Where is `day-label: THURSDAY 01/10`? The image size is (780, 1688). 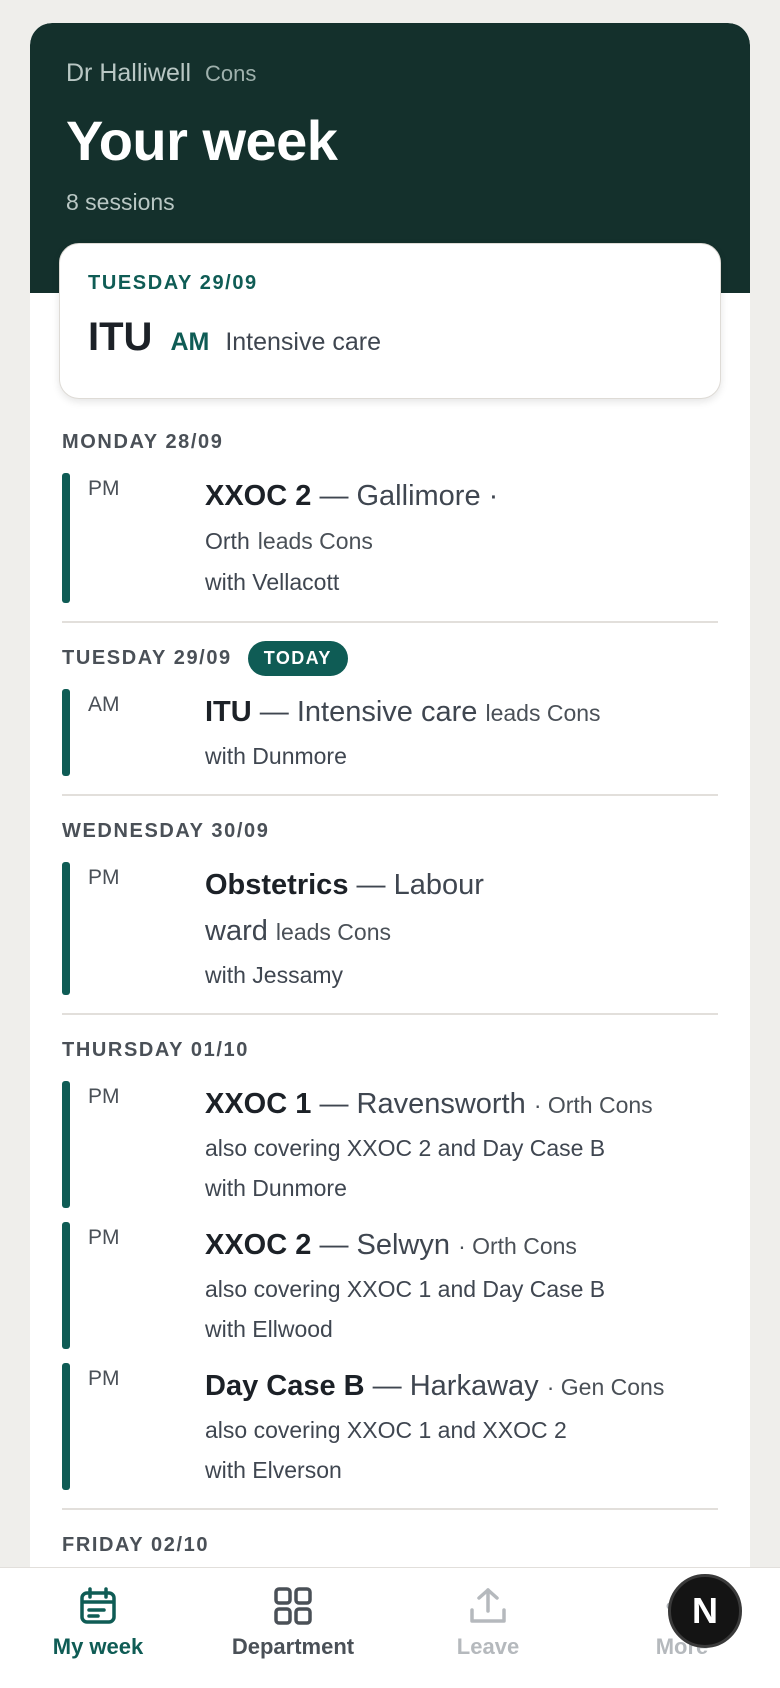 day-label: THURSDAY 01/10 is located at coordinates (155, 1049).